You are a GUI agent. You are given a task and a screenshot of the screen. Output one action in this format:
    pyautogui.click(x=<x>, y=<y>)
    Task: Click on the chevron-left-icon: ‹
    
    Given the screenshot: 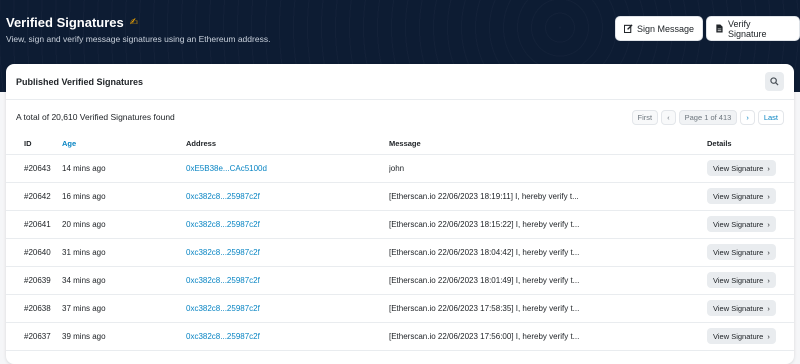 What is the action you would take?
    pyautogui.click(x=668, y=117)
    